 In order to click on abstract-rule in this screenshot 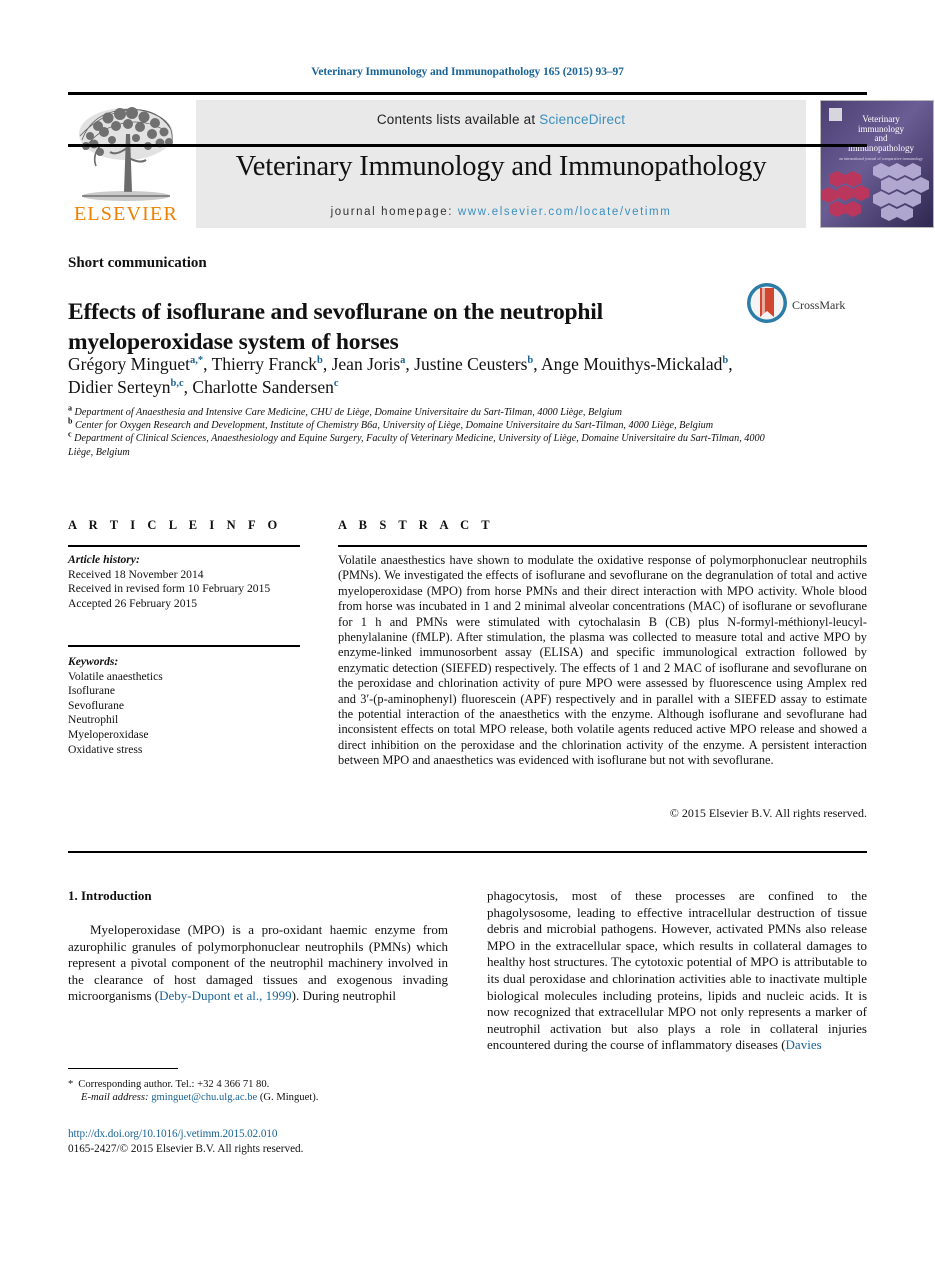, I will do `click(602, 546)`.